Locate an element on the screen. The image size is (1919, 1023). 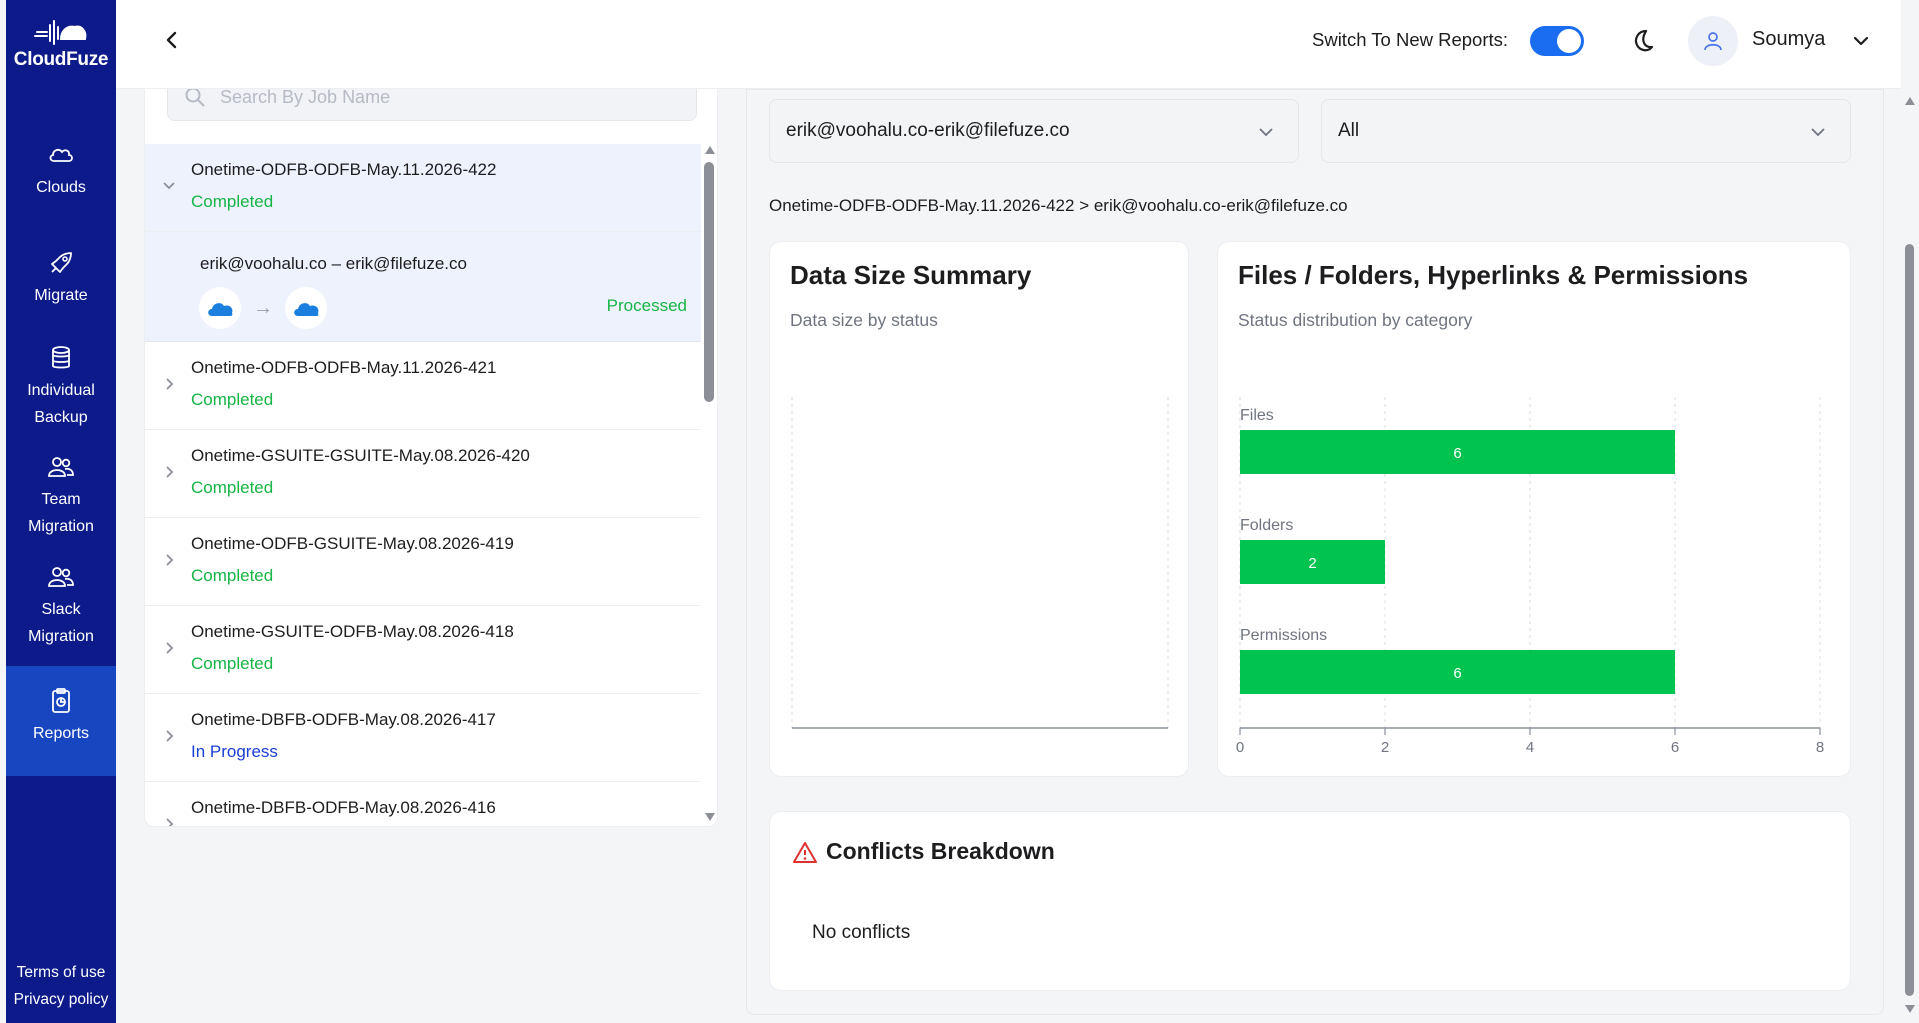
dark-mode-icon is located at coordinates (1642, 41).